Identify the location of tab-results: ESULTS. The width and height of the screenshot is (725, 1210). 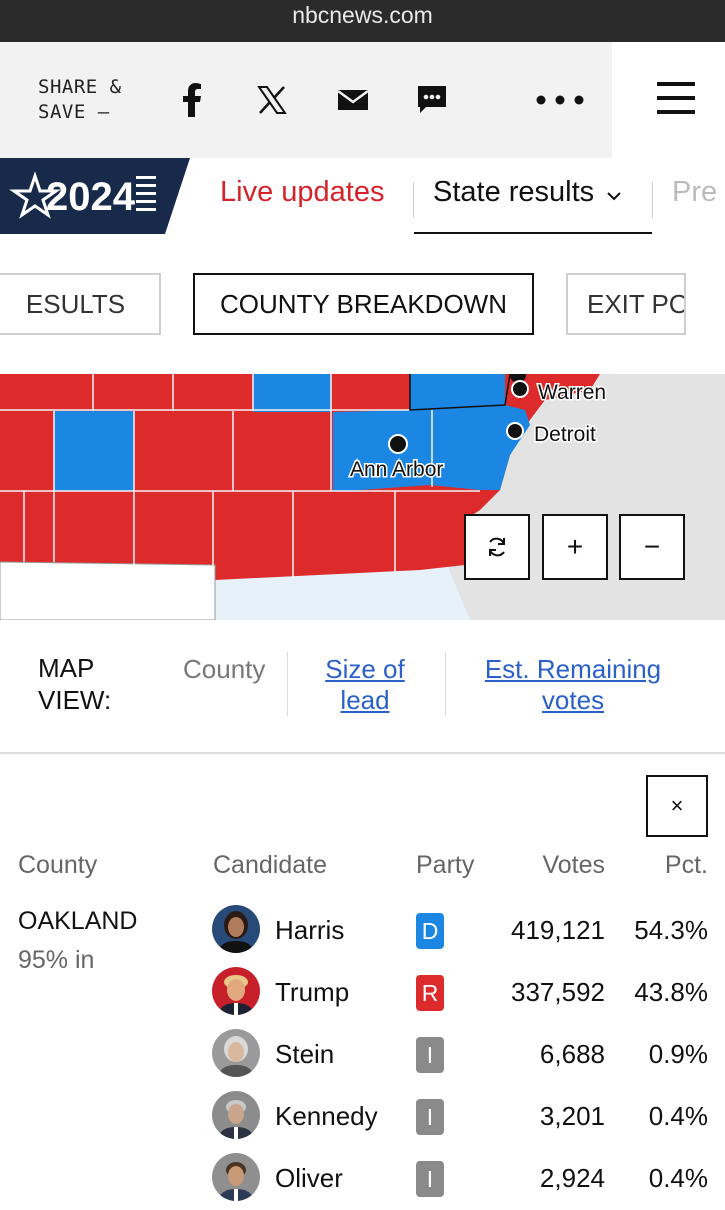
(80, 304).